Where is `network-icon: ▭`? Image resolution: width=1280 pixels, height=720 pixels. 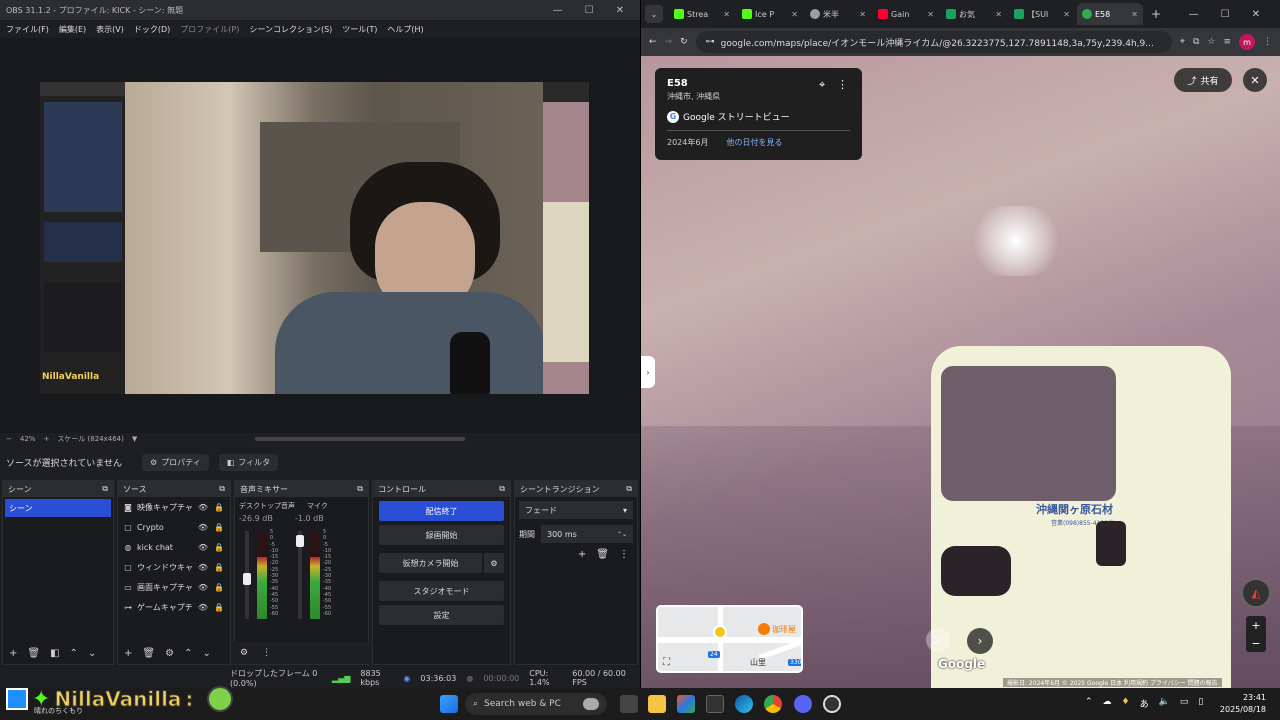 network-icon: ▭ is located at coordinates (1184, 703).